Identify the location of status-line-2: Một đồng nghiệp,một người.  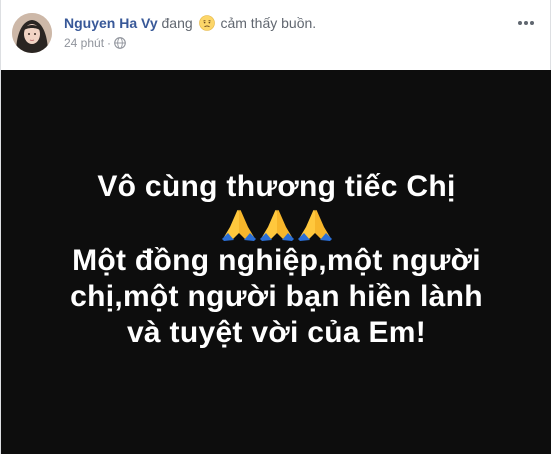
(276, 260).